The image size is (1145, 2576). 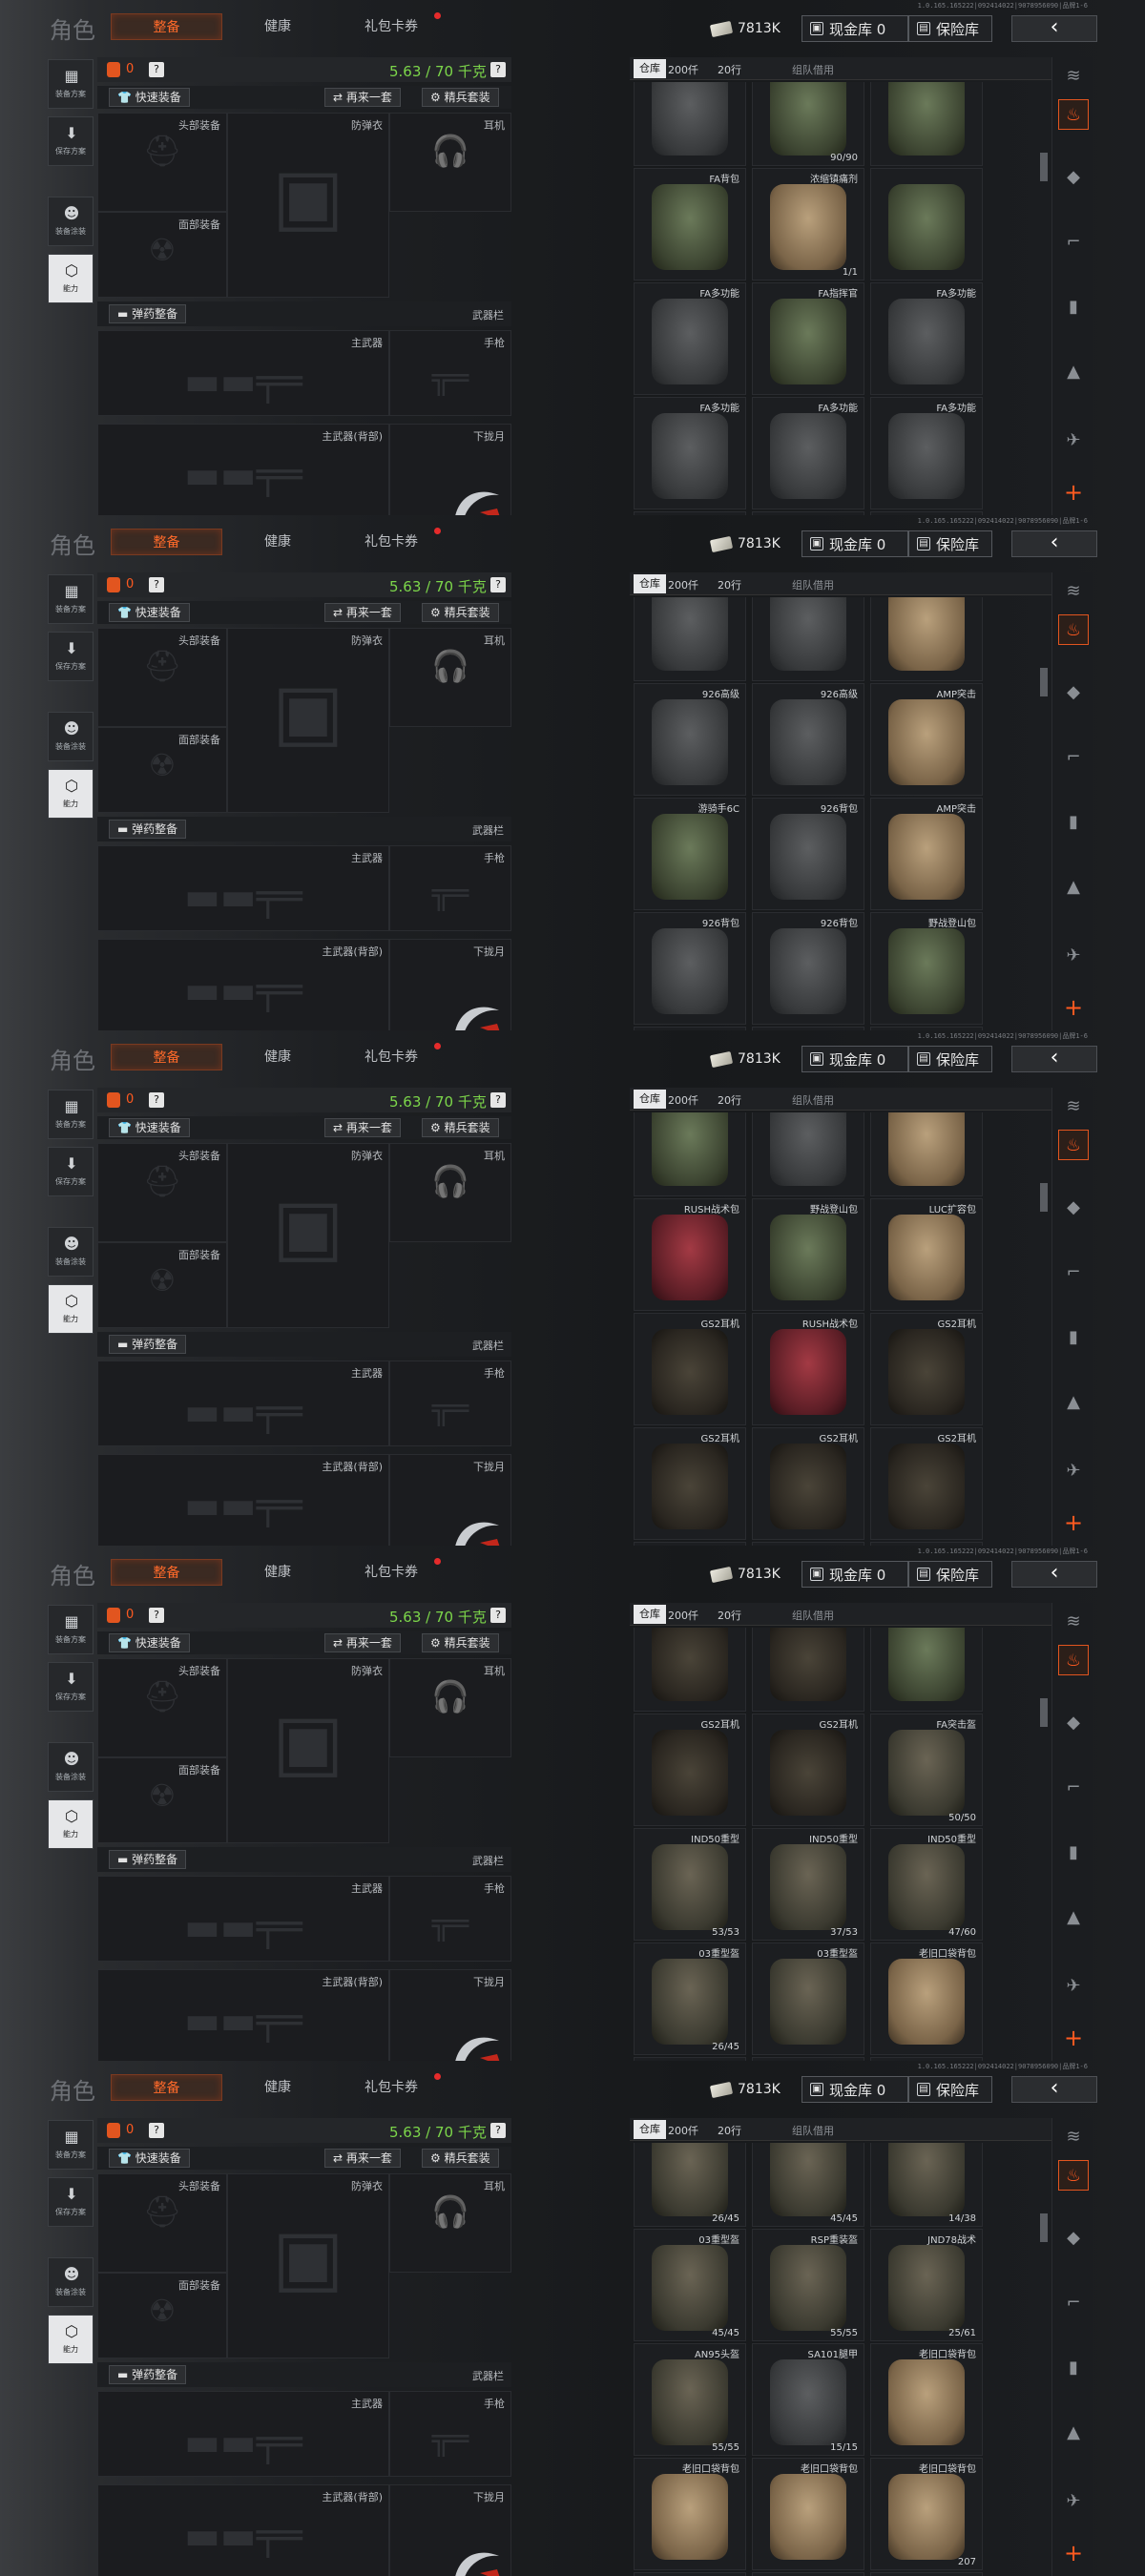 What do you see at coordinates (927, 2185) in the screenshot?
I see `inventory-item: 老旧口袋背包14/38` at bounding box center [927, 2185].